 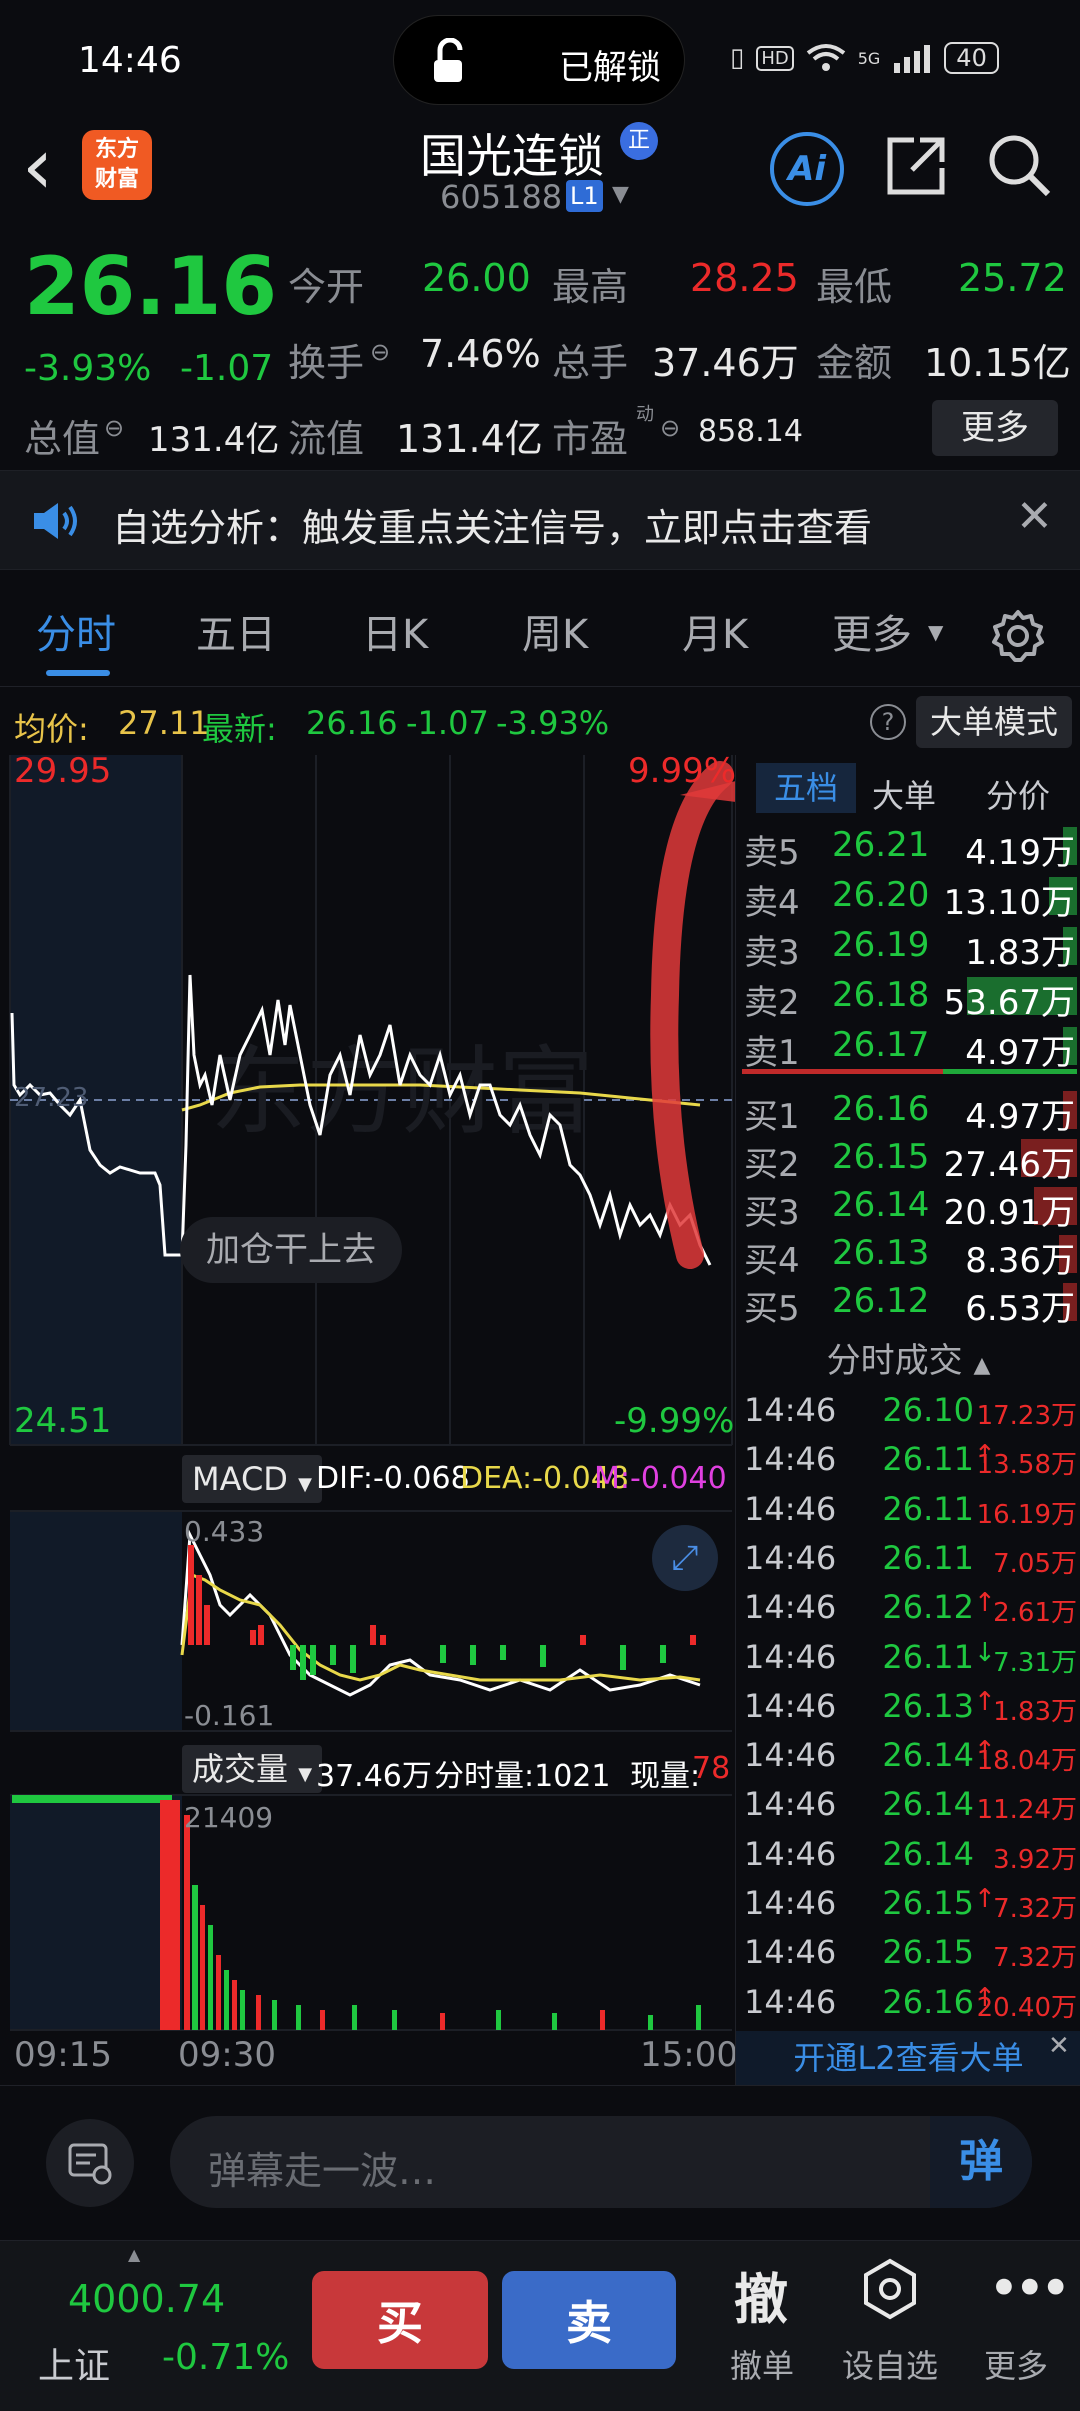 I want to click on search-icon, so click(x=1019, y=165).